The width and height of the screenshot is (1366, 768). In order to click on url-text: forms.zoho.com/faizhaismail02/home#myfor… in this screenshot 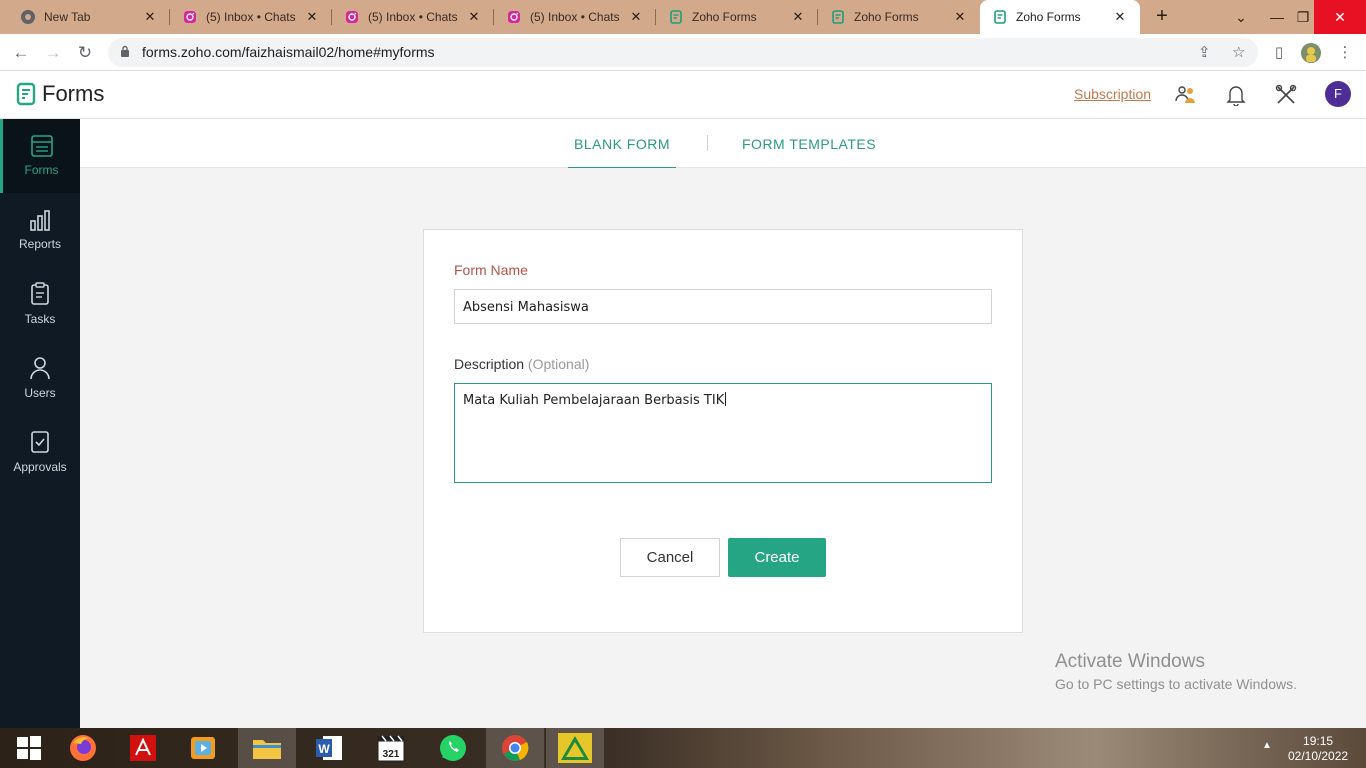, I will do `click(288, 52)`.